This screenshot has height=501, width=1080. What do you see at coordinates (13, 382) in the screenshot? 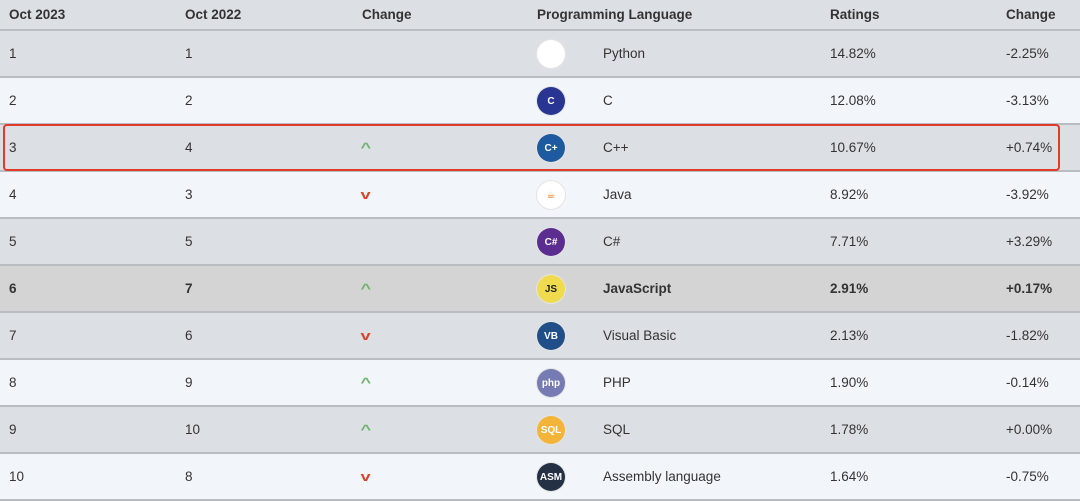
I see `rank-2023: 8` at bounding box center [13, 382].